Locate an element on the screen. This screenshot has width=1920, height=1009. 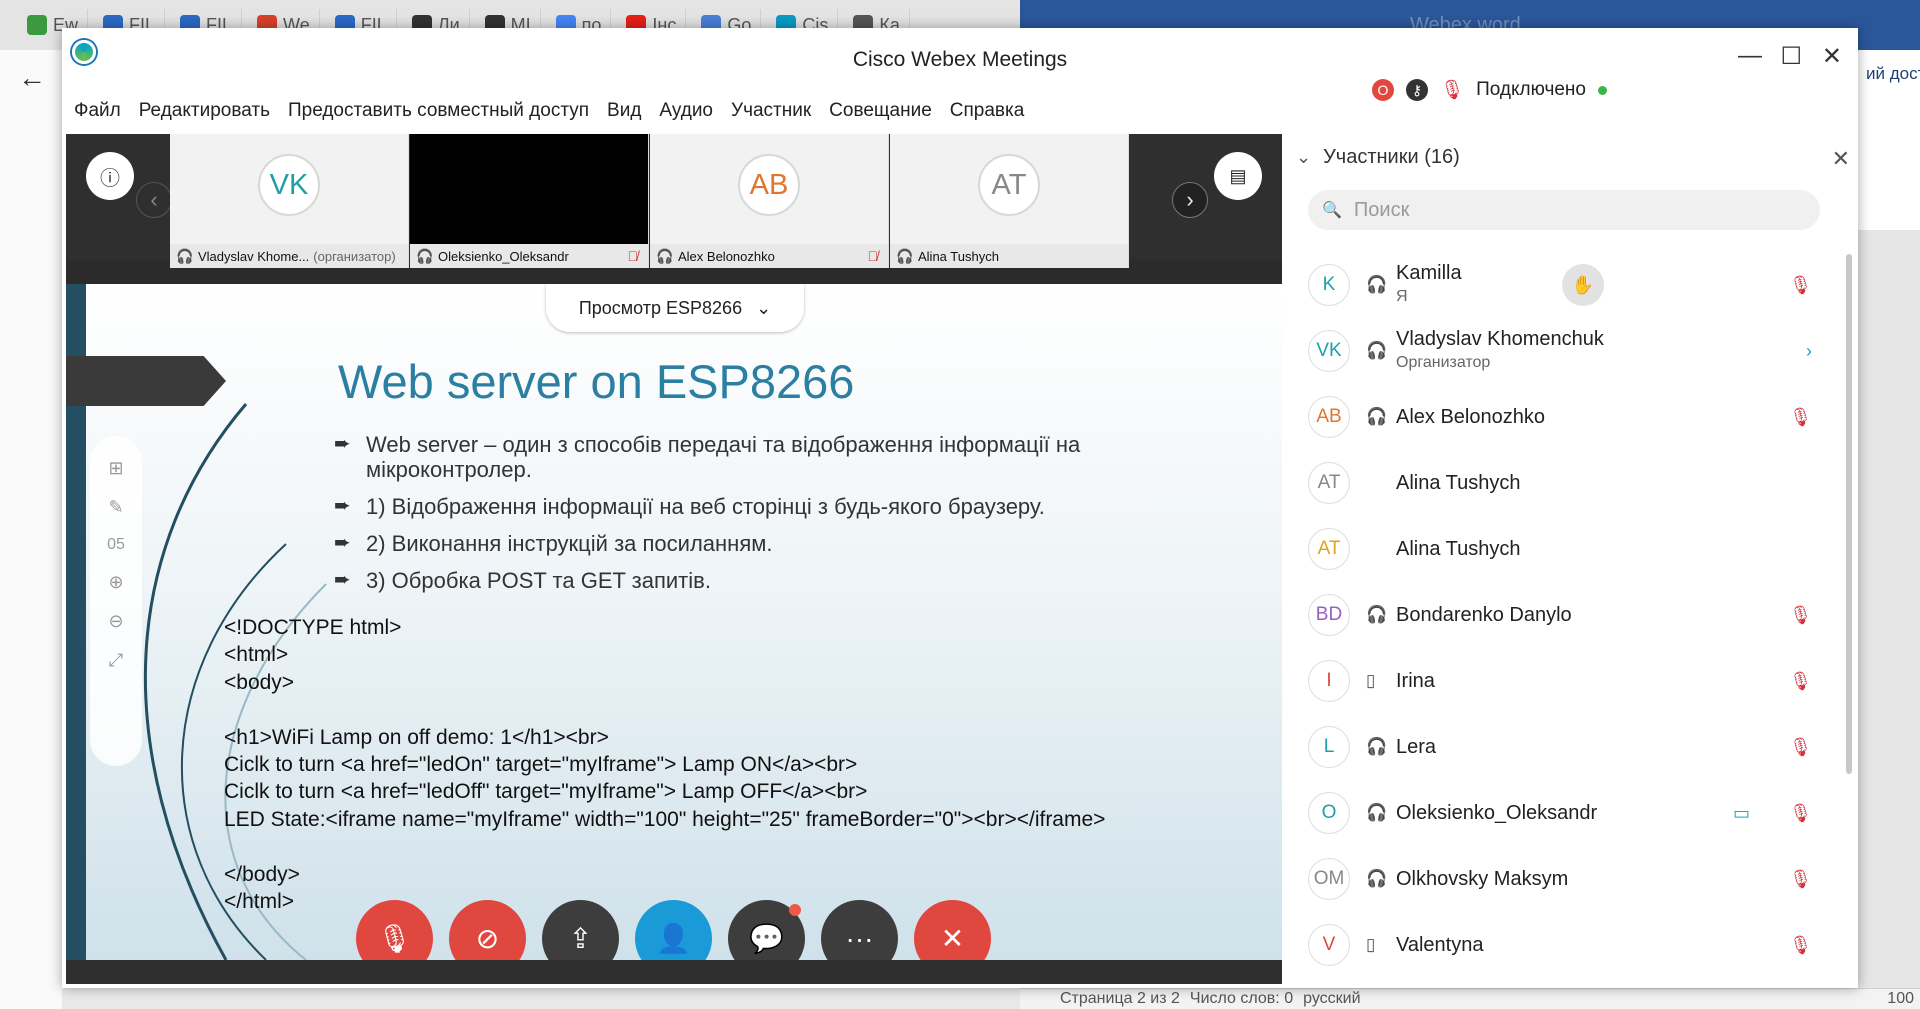
participant-name: Kamilla is located at coordinates (1429, 273).